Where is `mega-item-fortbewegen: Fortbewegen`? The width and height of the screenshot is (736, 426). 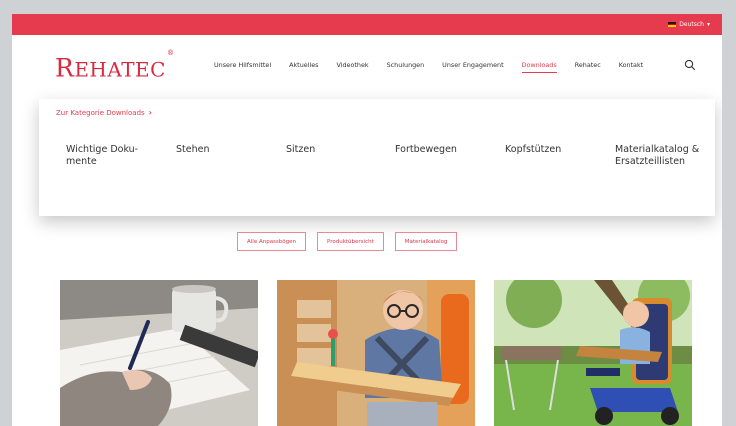 mega-item-fortbewegen: Fortbewegen is located at coordinates (426, 150).